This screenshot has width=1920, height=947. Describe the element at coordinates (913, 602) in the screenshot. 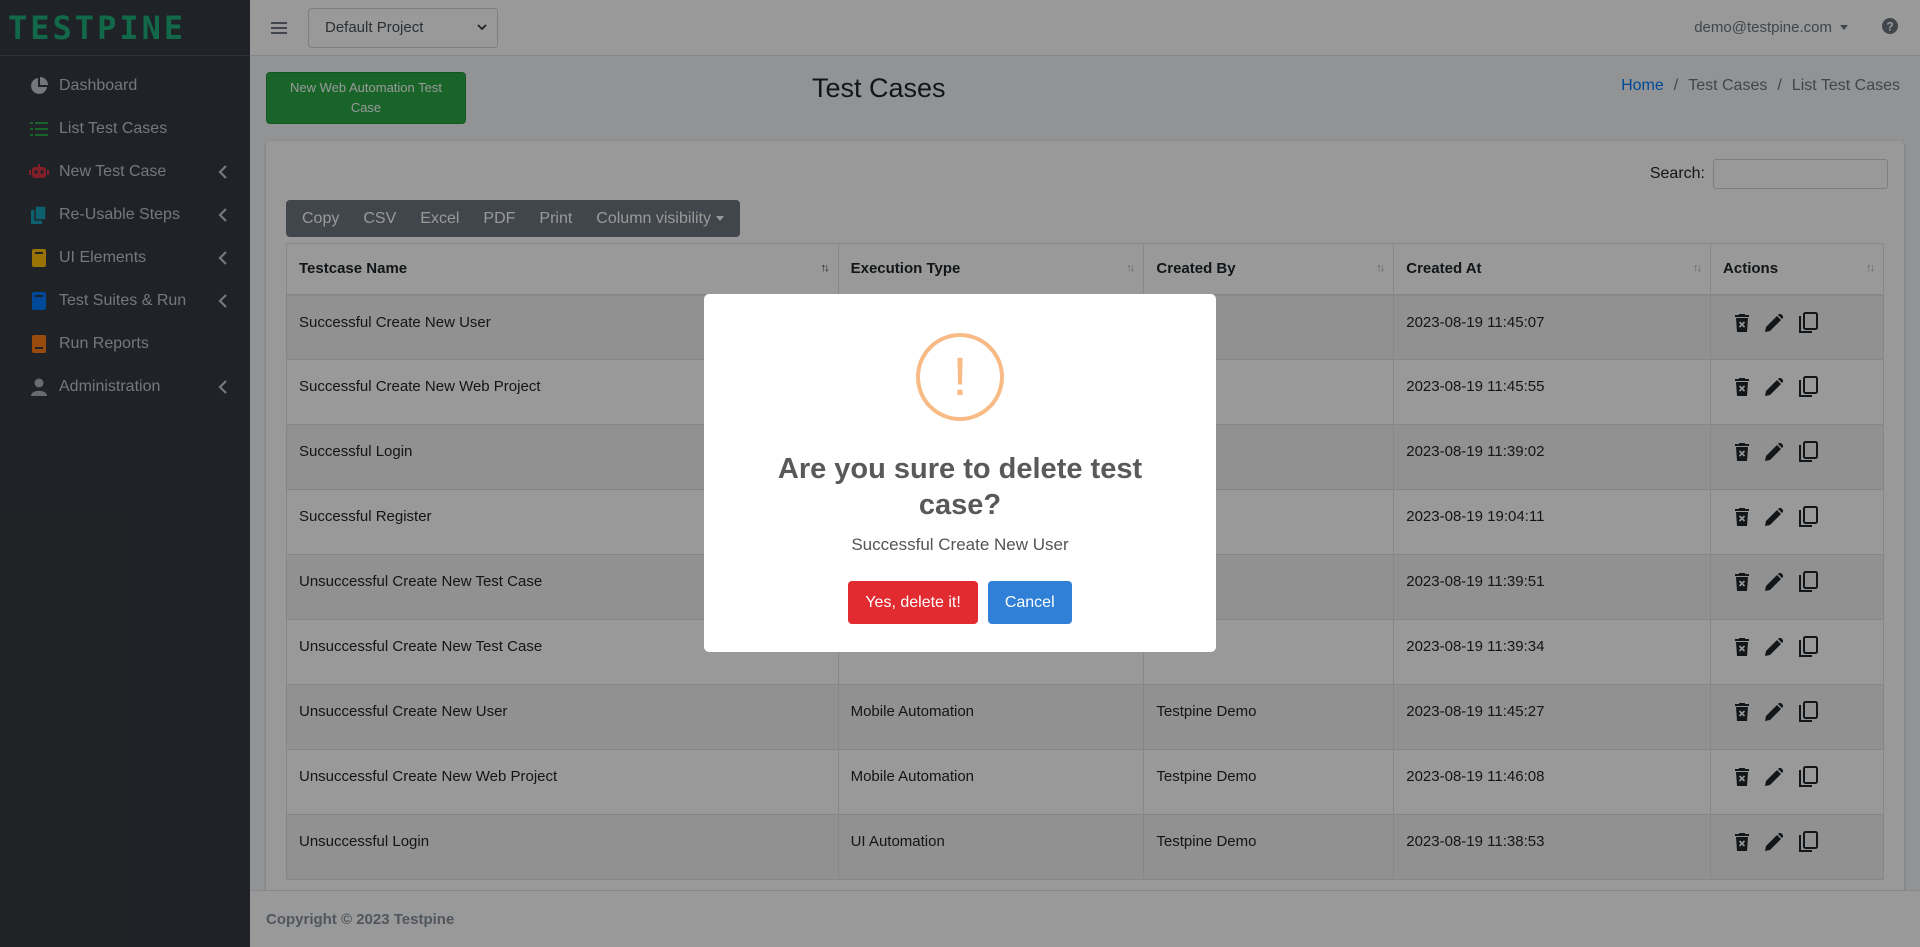

I see `confirm-delete-button: Yes, delete it!` at that location.